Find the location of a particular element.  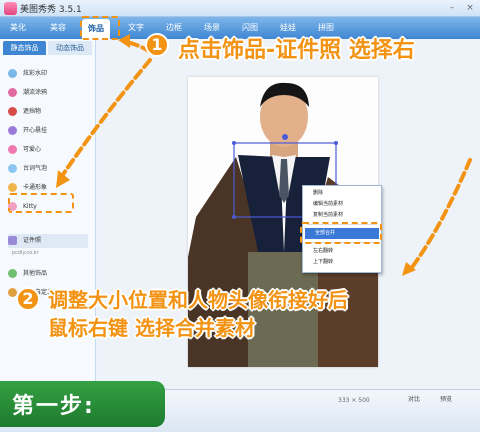

sidebar-subtext: pcdiy.co.kr is located at coordinates (25, 253).